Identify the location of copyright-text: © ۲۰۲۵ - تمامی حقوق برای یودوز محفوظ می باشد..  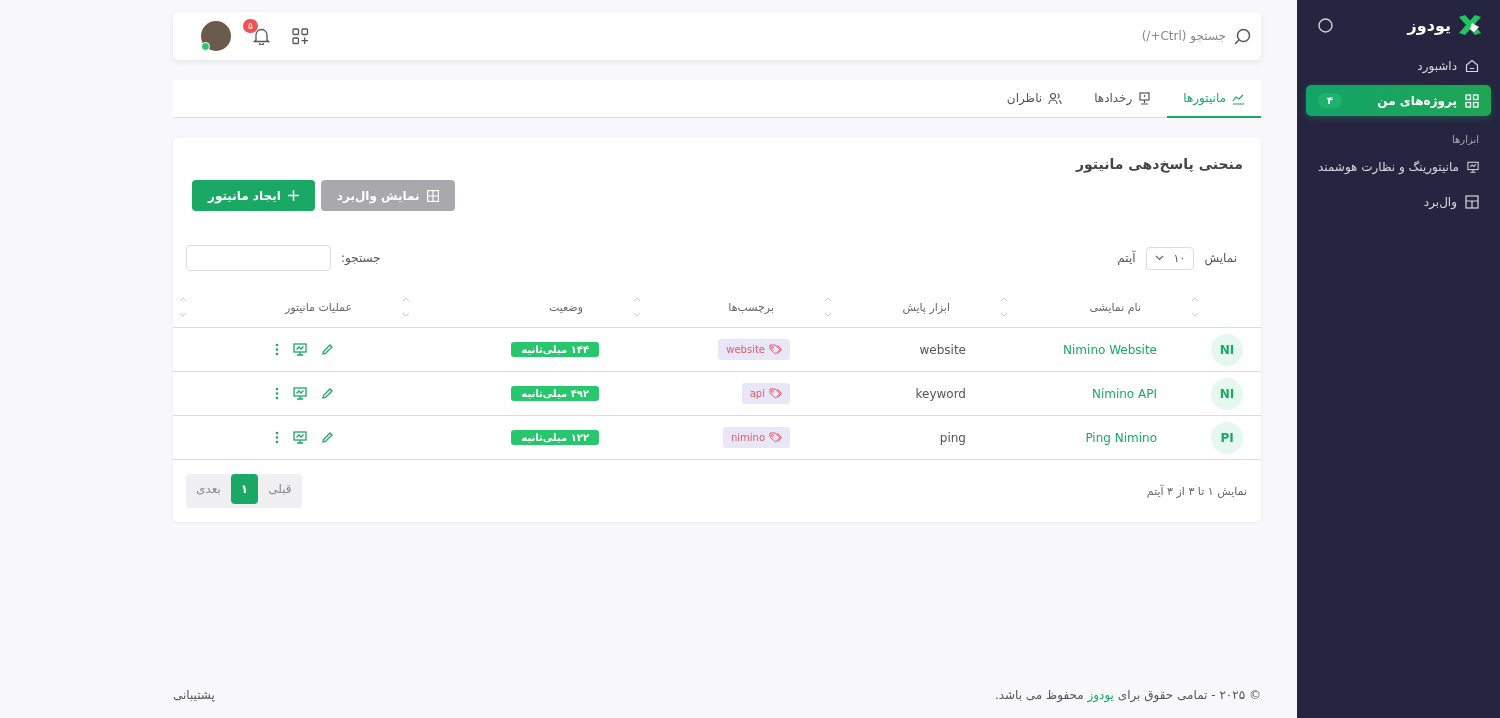
(1127, 695).